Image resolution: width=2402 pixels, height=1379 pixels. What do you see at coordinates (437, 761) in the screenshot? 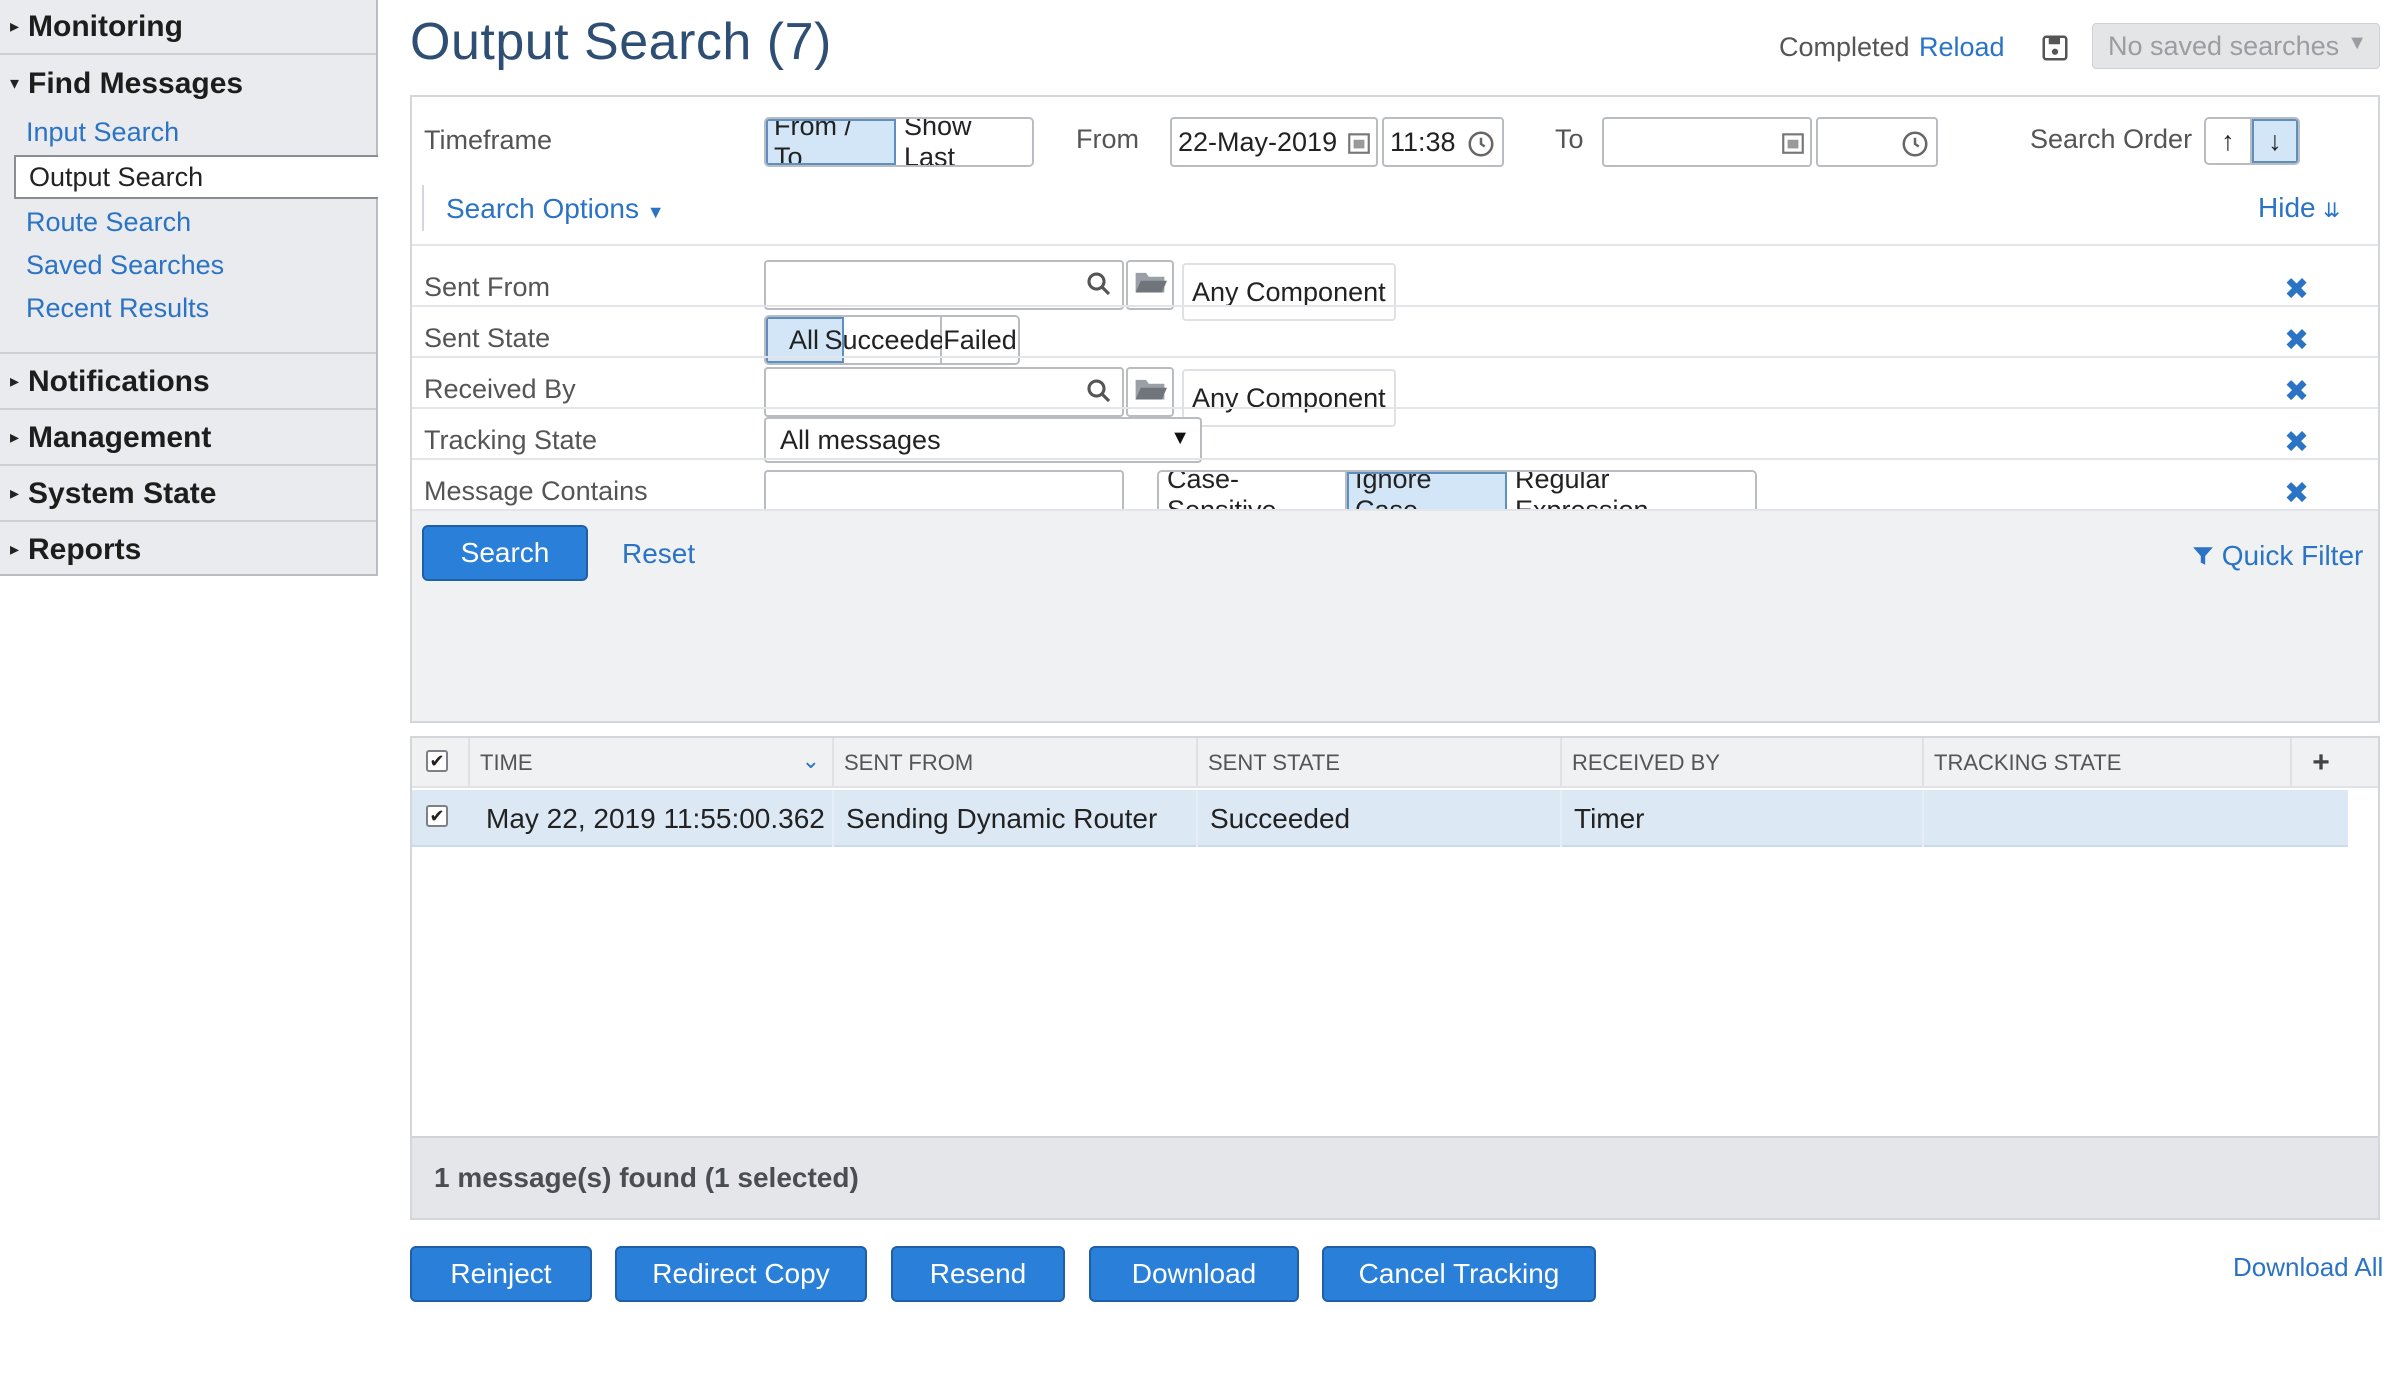
I see `select-all-checkbox: ✔` at bounding box center [437, 761].